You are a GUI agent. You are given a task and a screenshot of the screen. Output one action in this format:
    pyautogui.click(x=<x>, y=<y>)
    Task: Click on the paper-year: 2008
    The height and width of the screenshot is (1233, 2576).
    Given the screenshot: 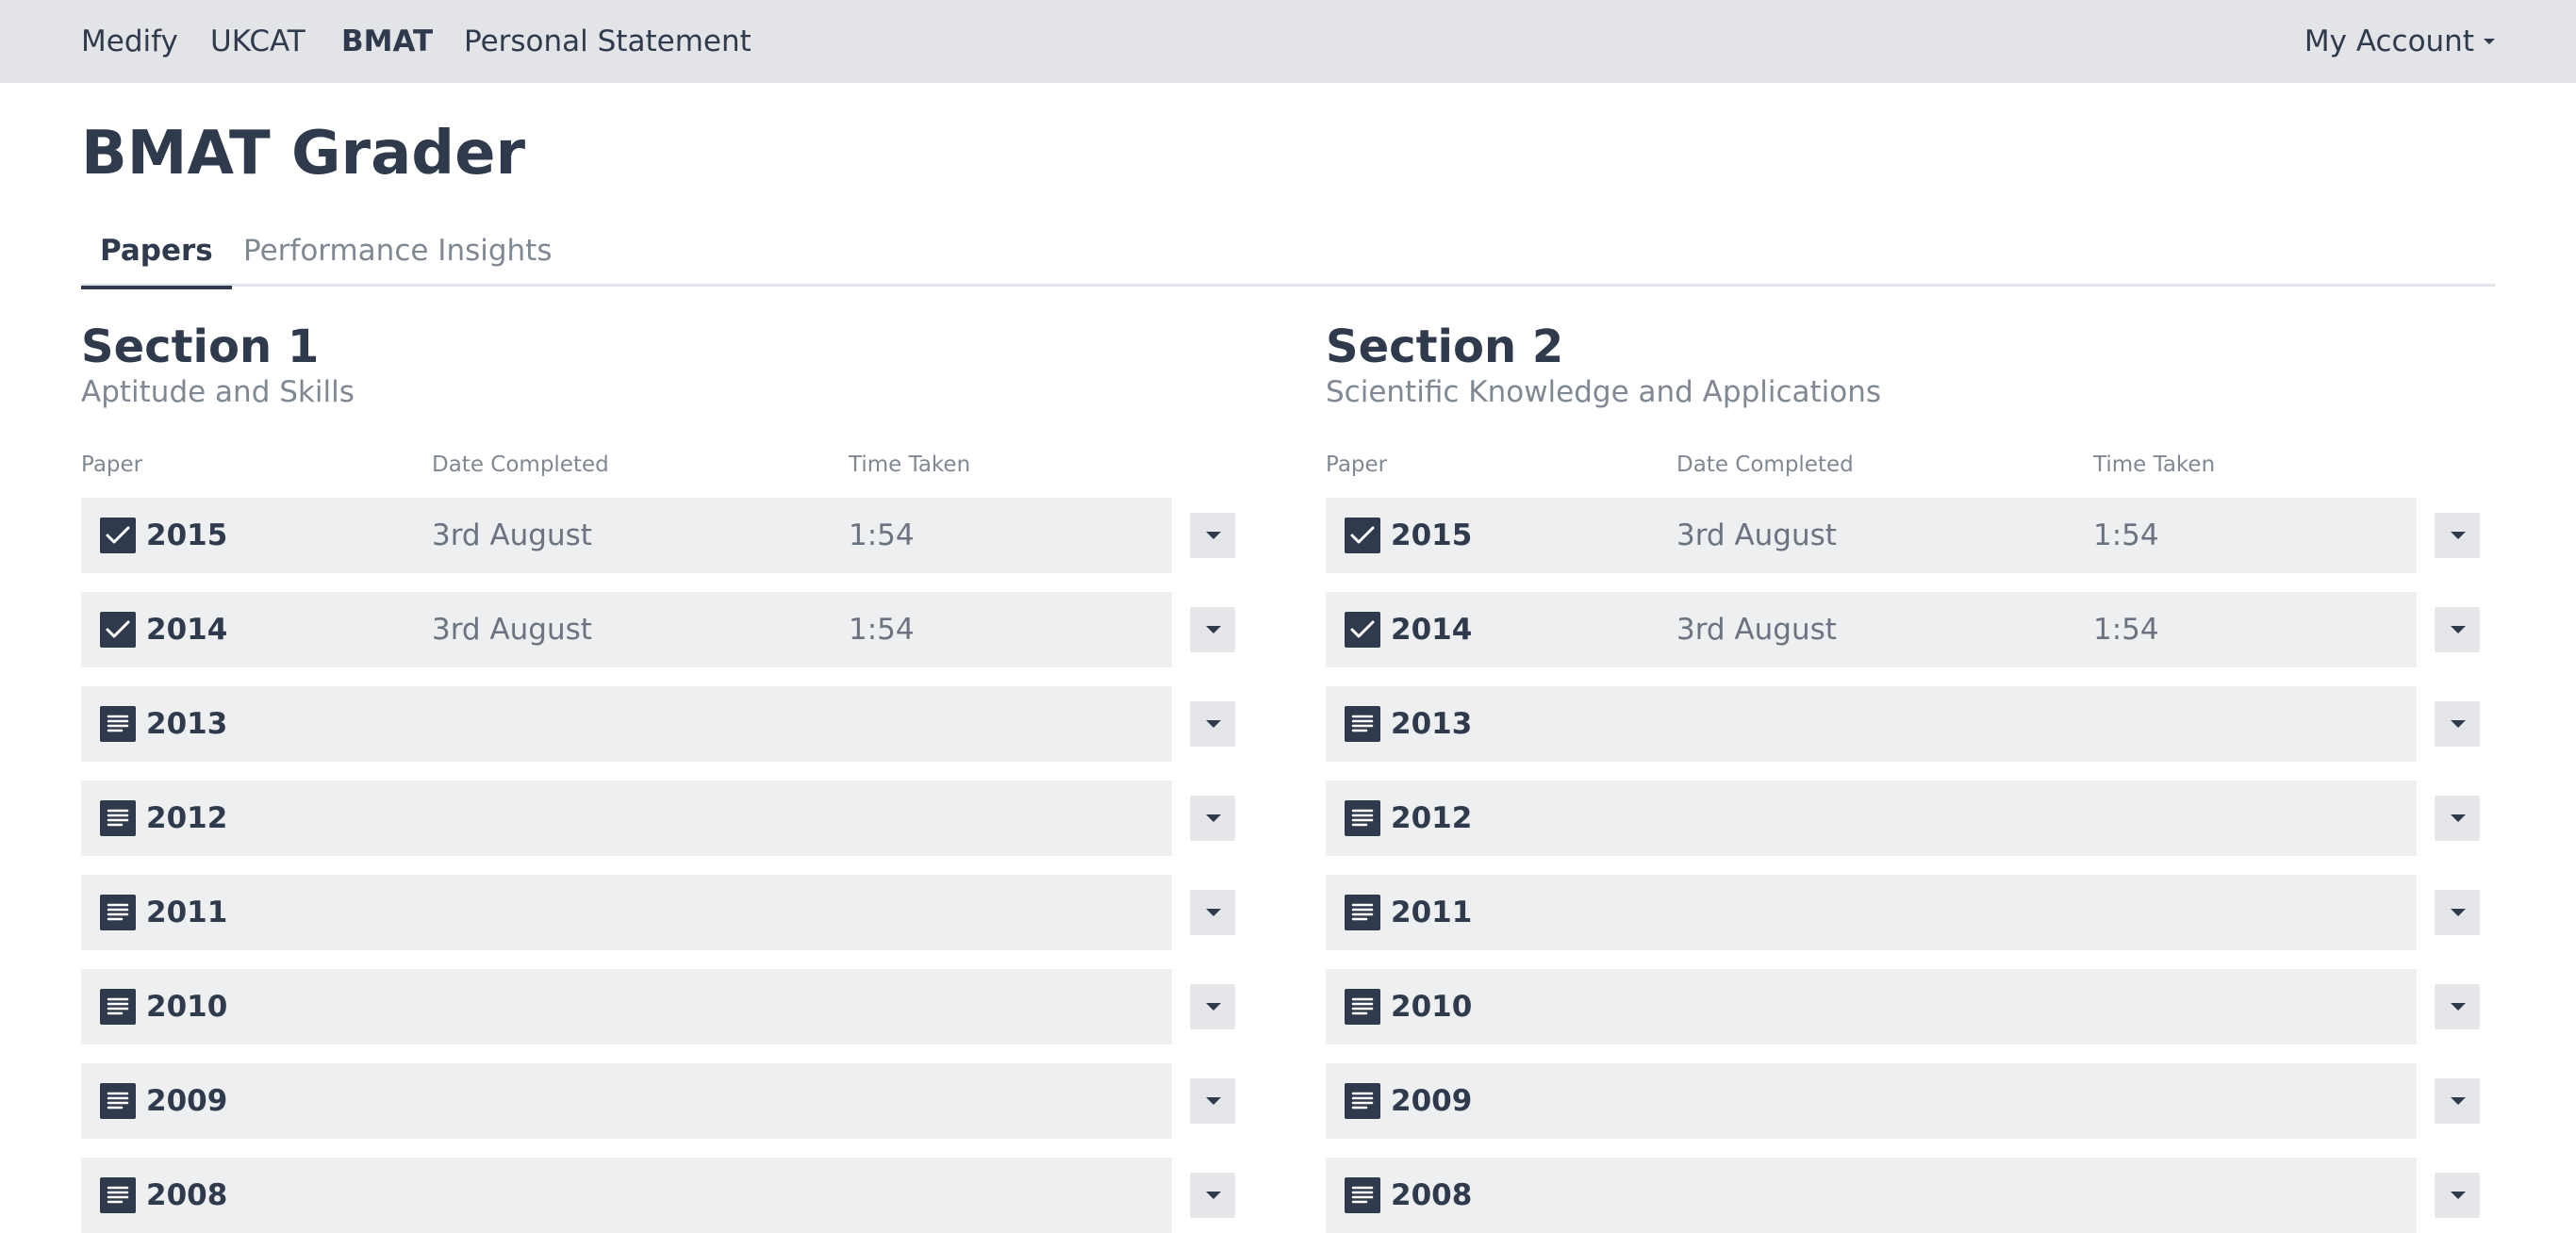 What is the action you would take?
    pyautogui.click(x=187, y=1195)
    